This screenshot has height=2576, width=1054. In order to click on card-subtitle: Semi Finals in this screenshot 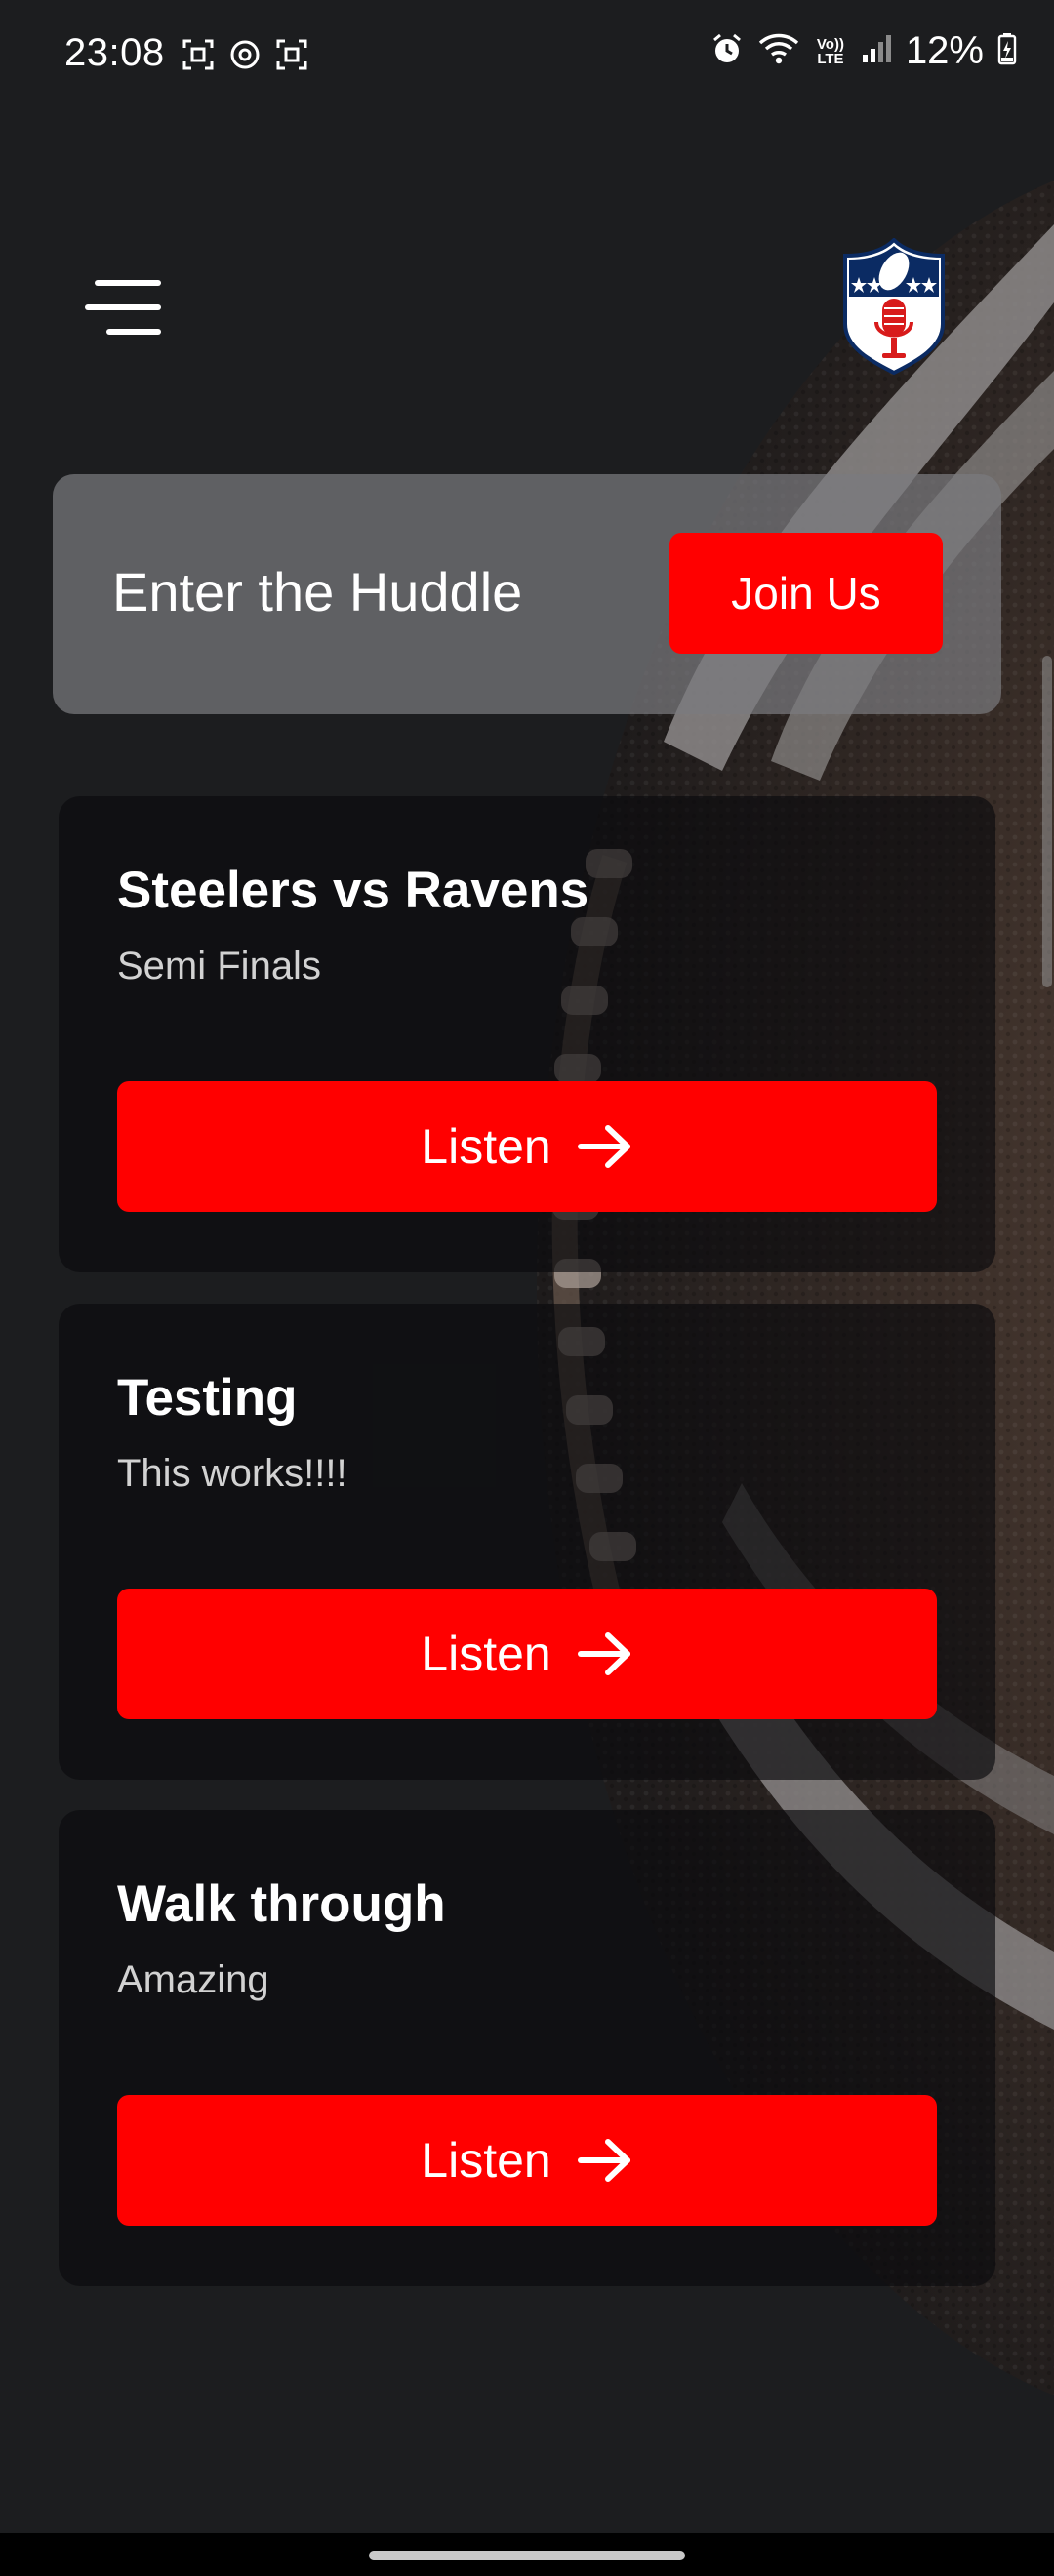, I will do `click(219, 966)`.